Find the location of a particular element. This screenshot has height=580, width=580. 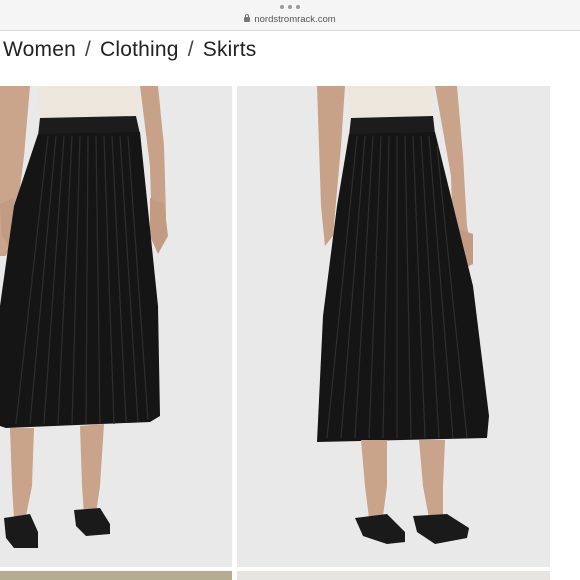

address-bar: nordstromrack.com is located at coordinates (290, 20).